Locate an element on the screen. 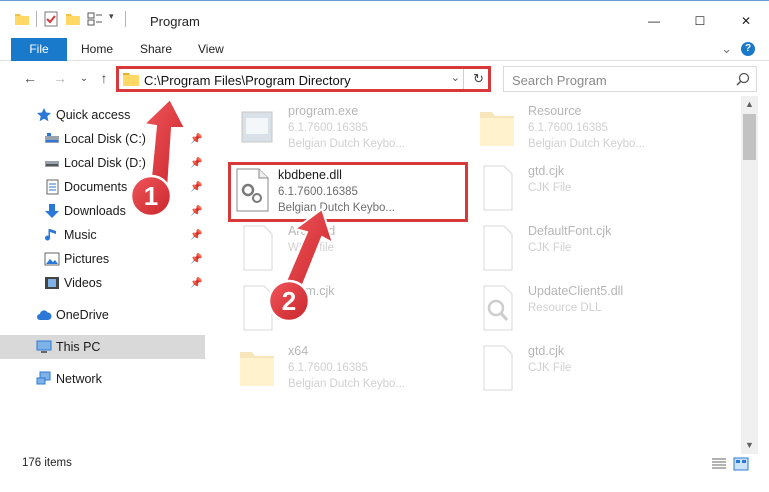  sidebar-item-pictures: Pictures 📌 is located at coordinates (102, 259).